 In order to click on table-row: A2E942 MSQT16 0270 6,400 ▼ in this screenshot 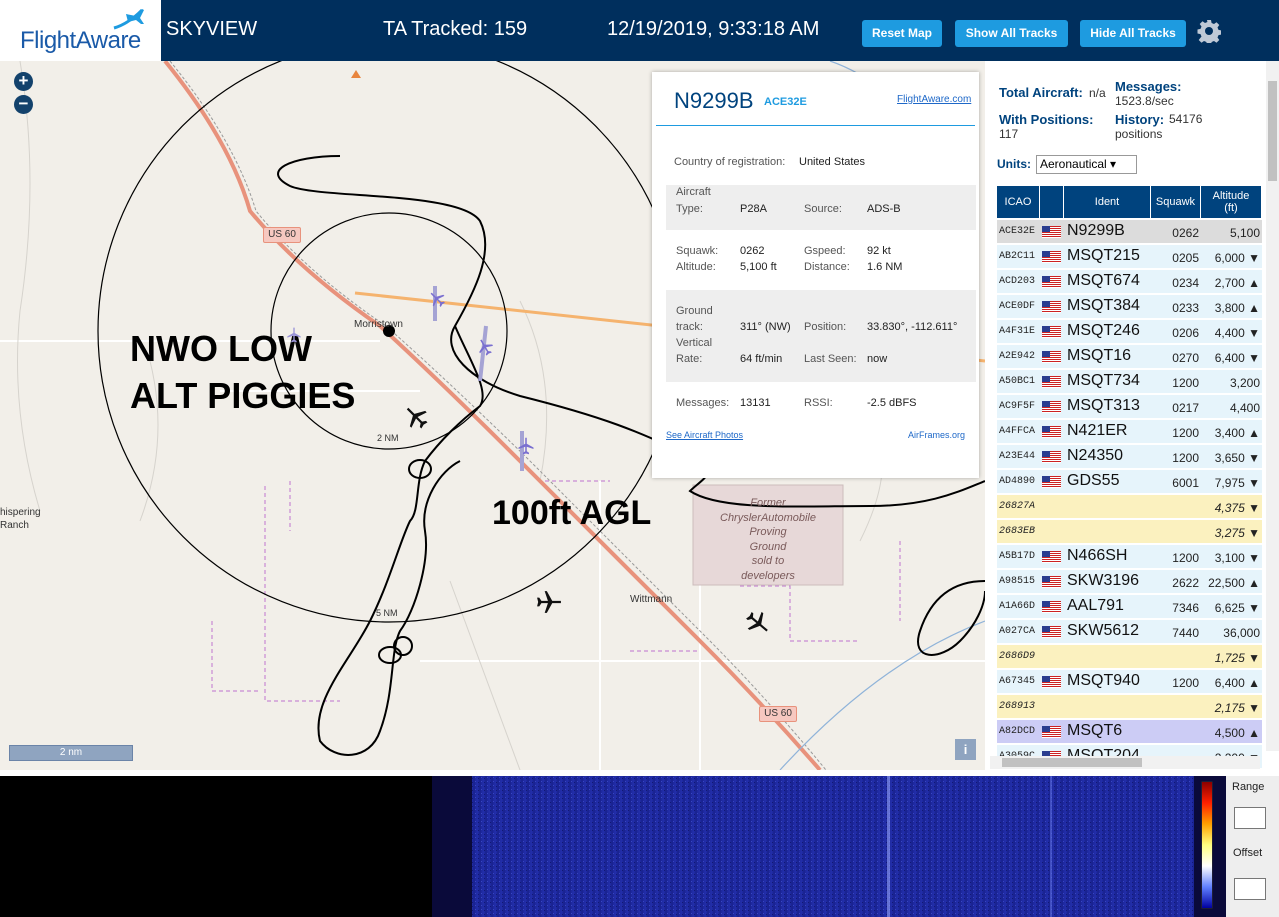, I will do `click(1129, 357)`.